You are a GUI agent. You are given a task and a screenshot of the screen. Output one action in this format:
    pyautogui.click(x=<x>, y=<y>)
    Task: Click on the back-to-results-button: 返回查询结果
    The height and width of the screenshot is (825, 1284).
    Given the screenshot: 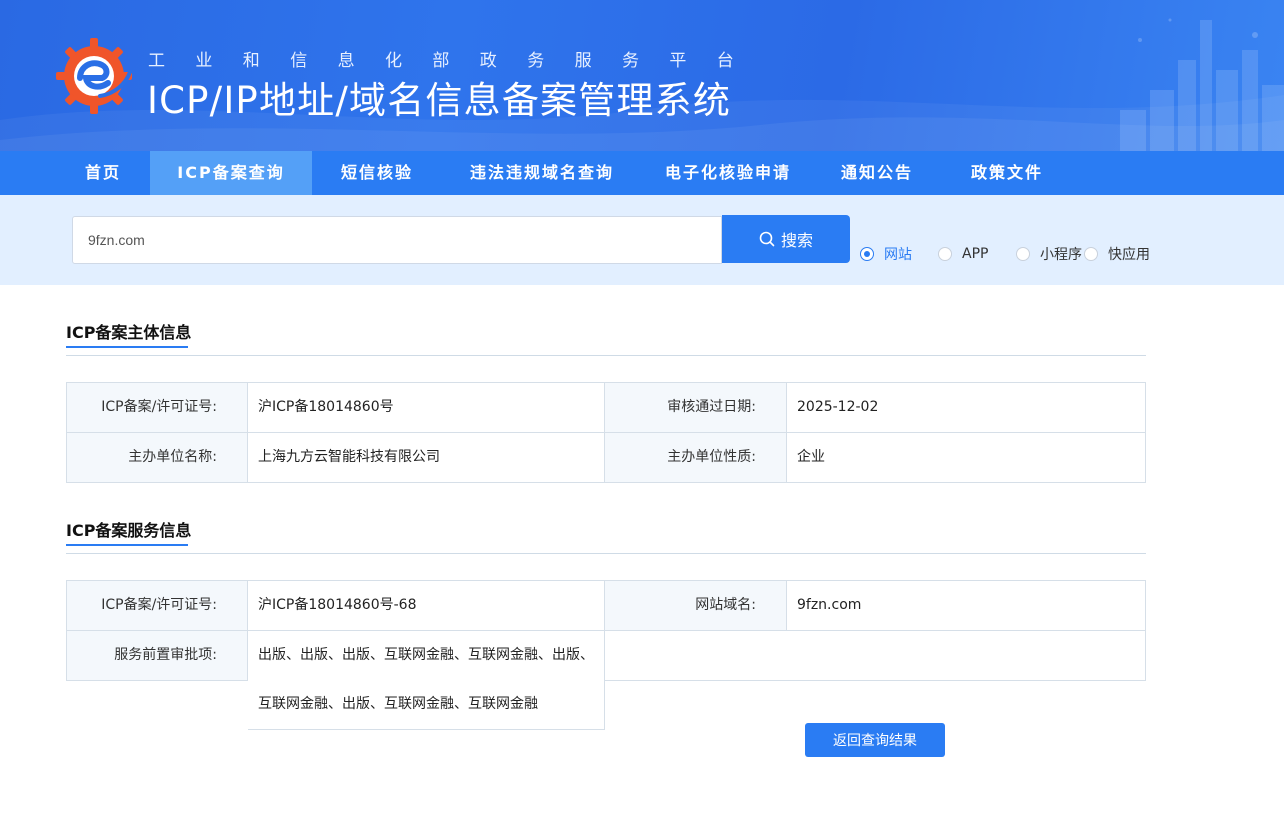 What is the action you would take?
    pyautogui.click(x=875, y=740)
    